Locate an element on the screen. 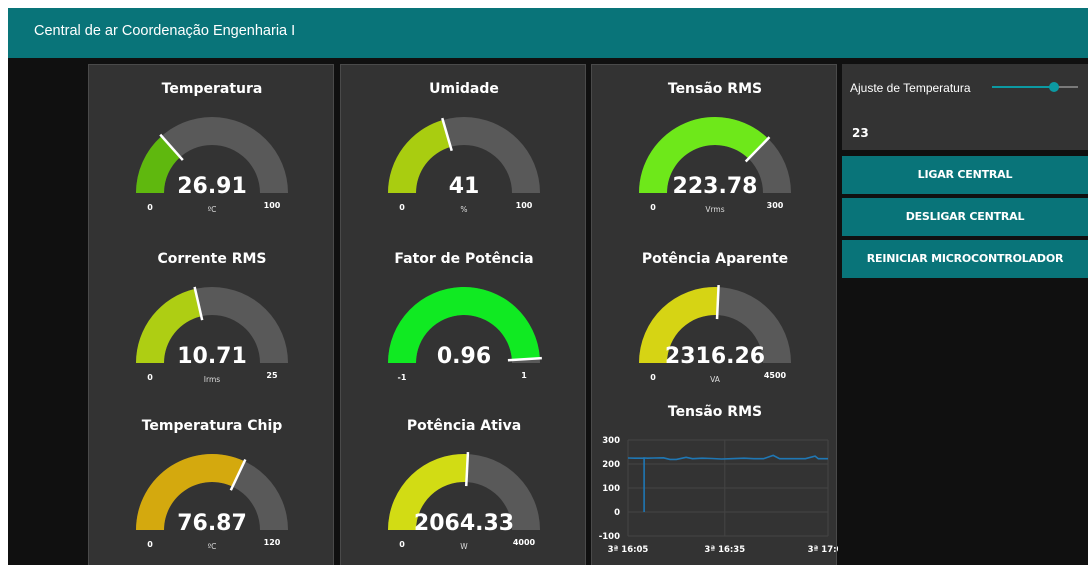  chart-x-tick: 3ª 16:05 is located at coordinates (628, 550).